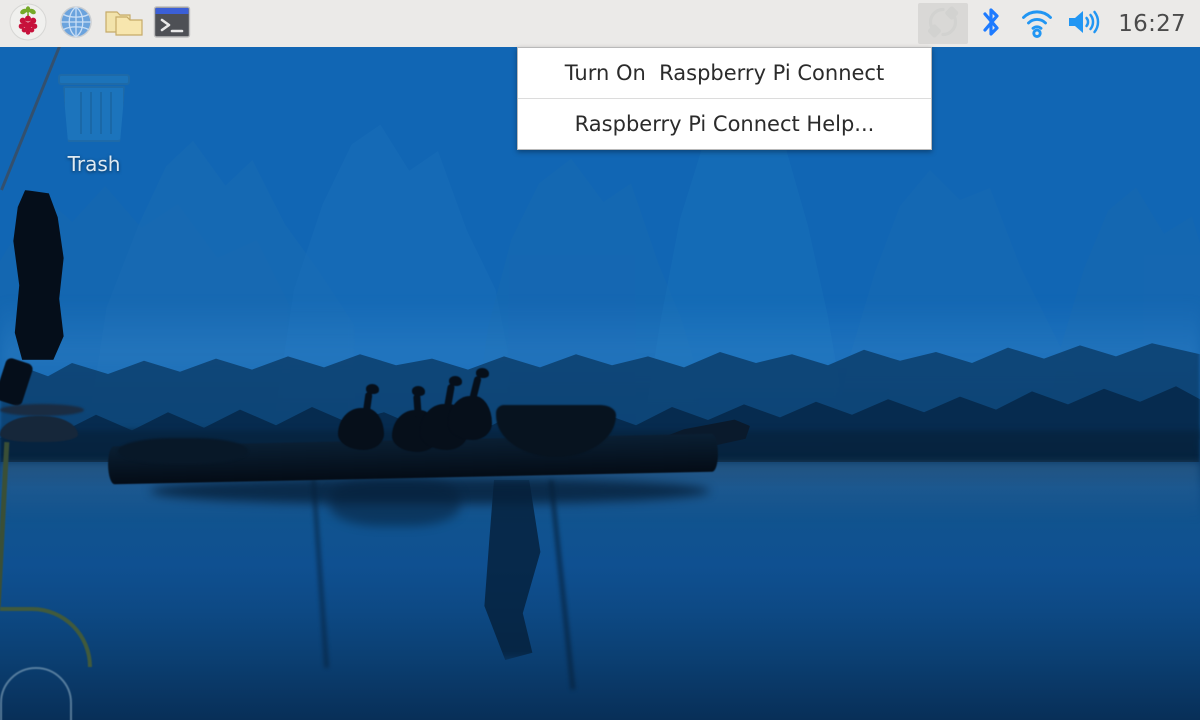 This screenshot has height=720, width=1200. I want to click on terminal-button, so click(172, 24).